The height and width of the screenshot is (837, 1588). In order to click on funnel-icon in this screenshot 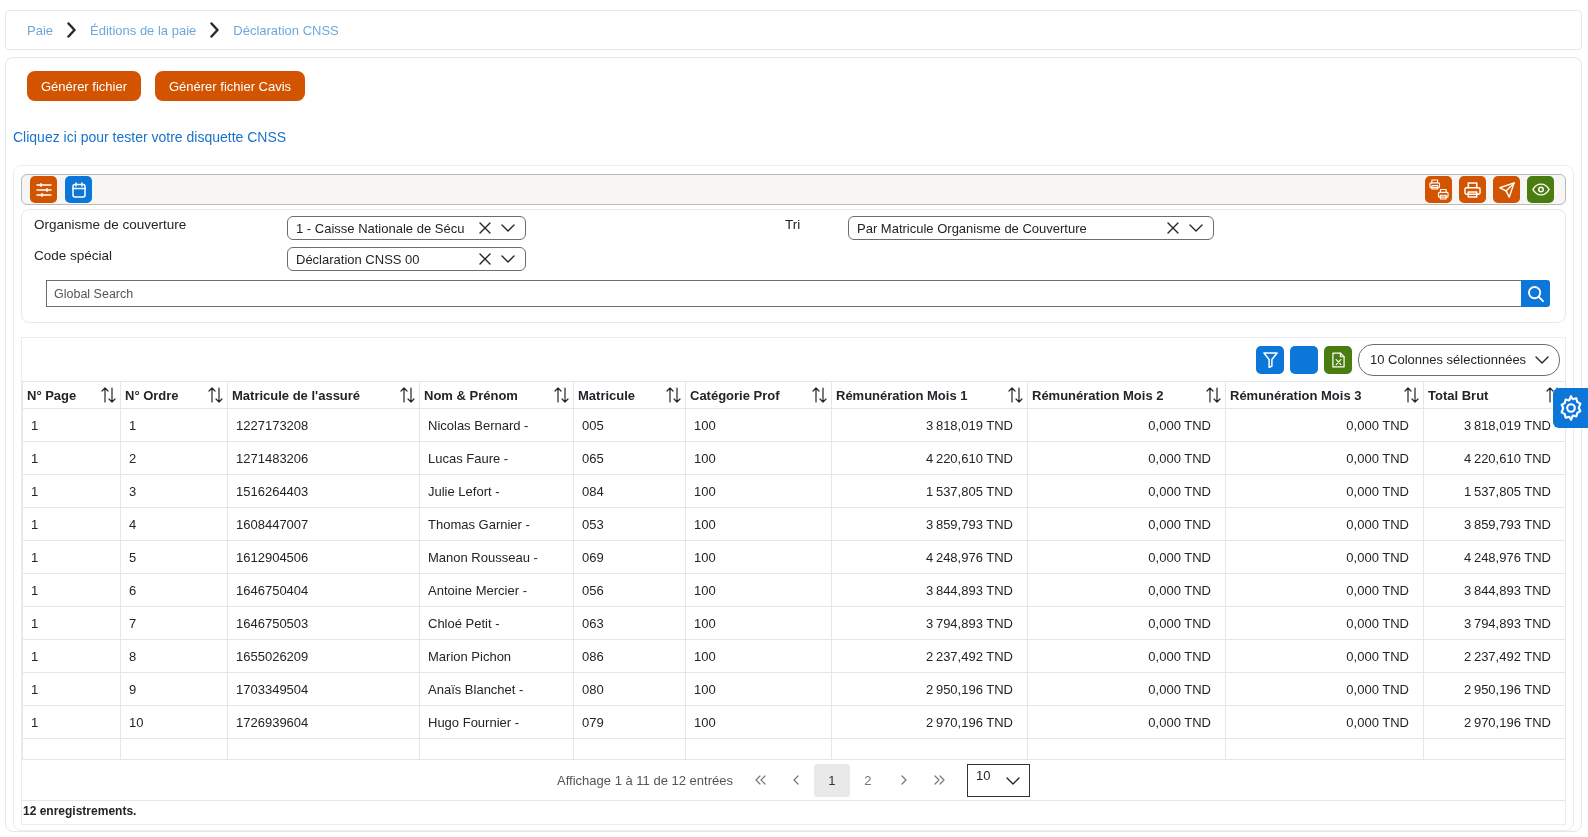, I will do `click(1270, 359)`.